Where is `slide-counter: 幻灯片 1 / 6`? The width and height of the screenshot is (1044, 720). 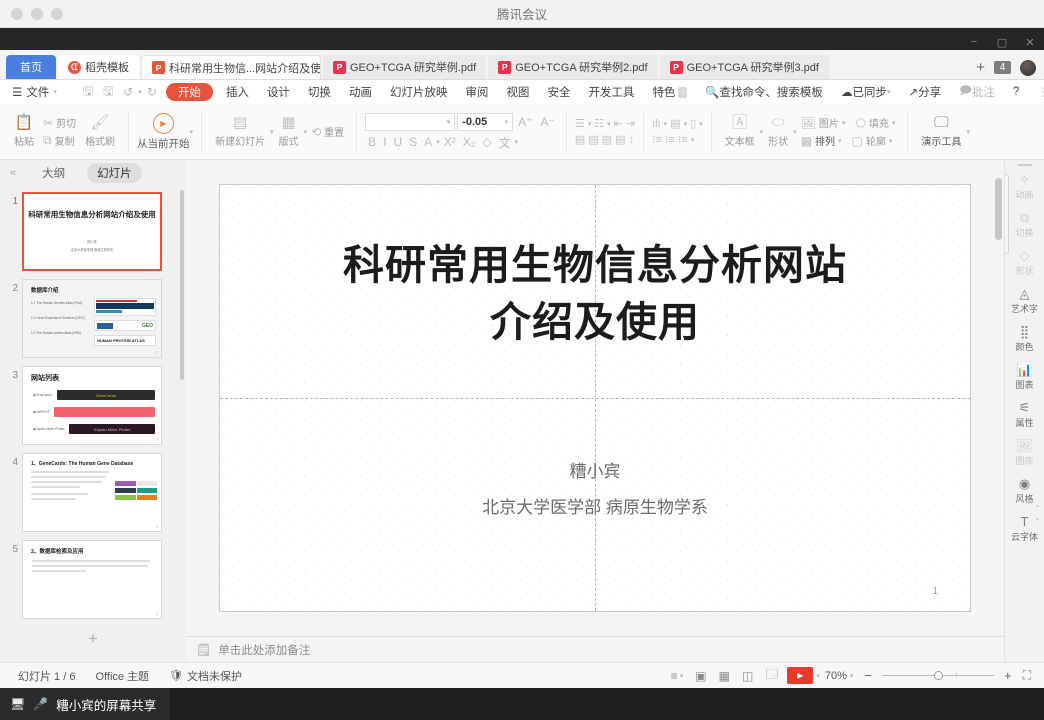
slide-counter: 幻灯片 1 / 6 is located at coordinates (46, 676).